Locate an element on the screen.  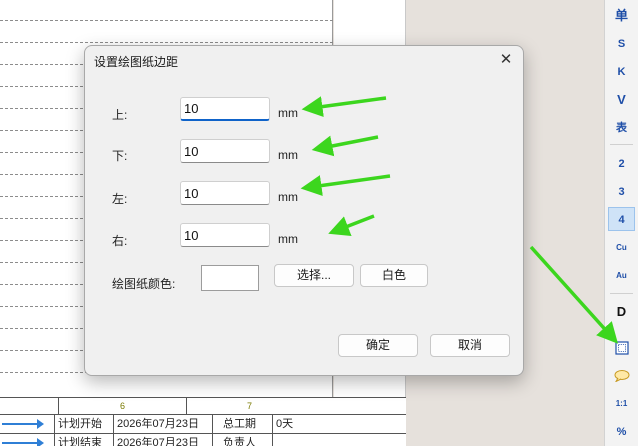
top-margin-label: 上: is located at coordinates (120, 115).